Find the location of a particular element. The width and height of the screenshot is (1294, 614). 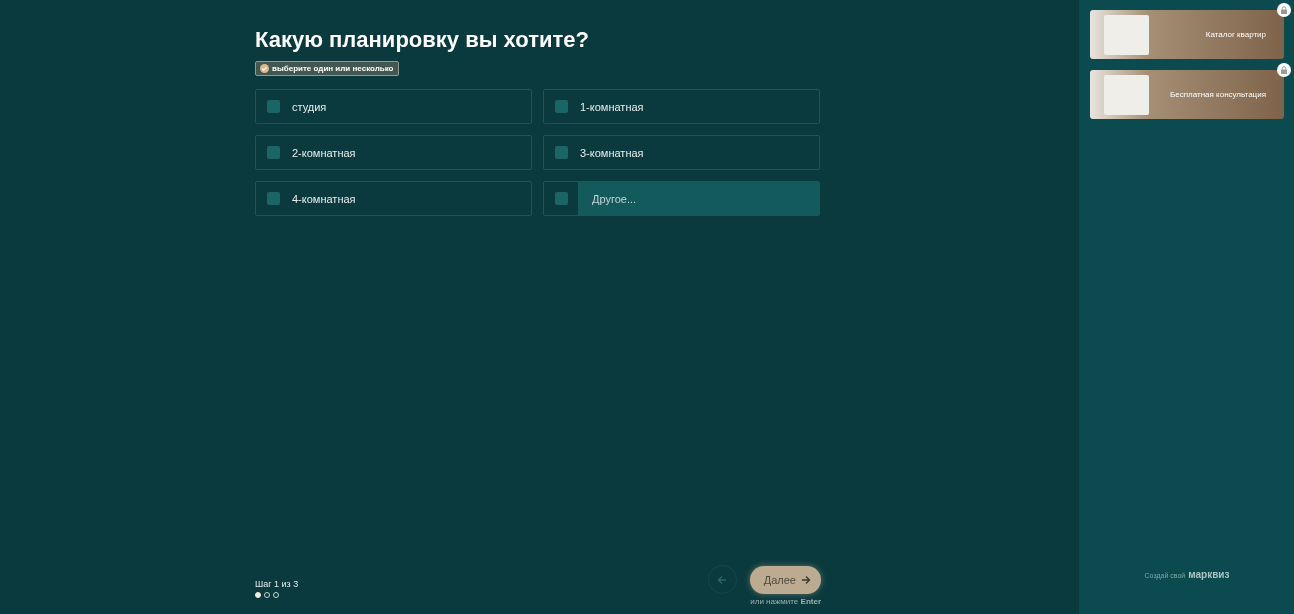

option-row: студия is located at coordinates (393, 106).